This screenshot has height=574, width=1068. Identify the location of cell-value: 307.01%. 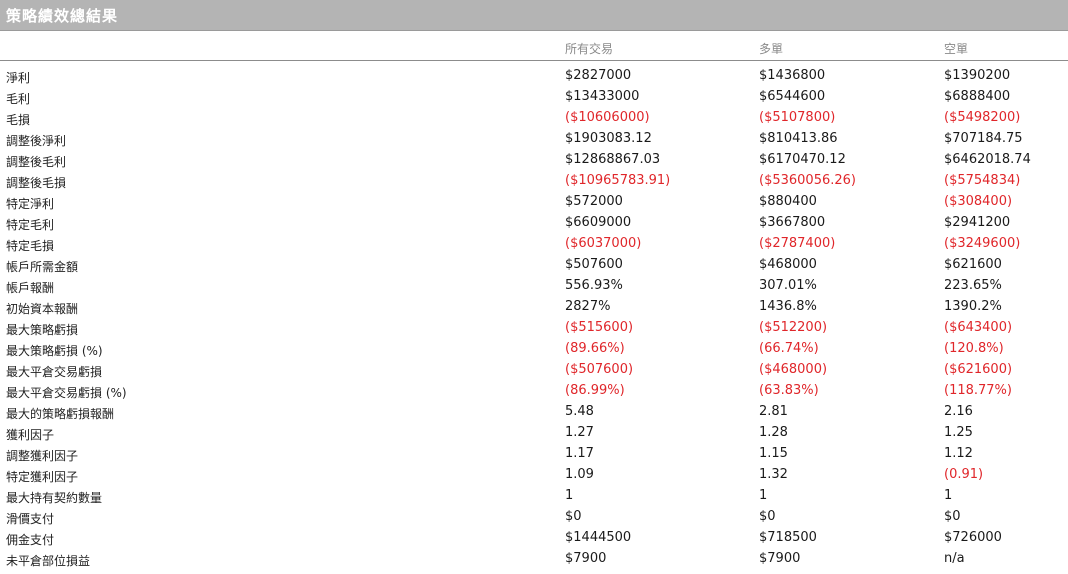
(788, 285).